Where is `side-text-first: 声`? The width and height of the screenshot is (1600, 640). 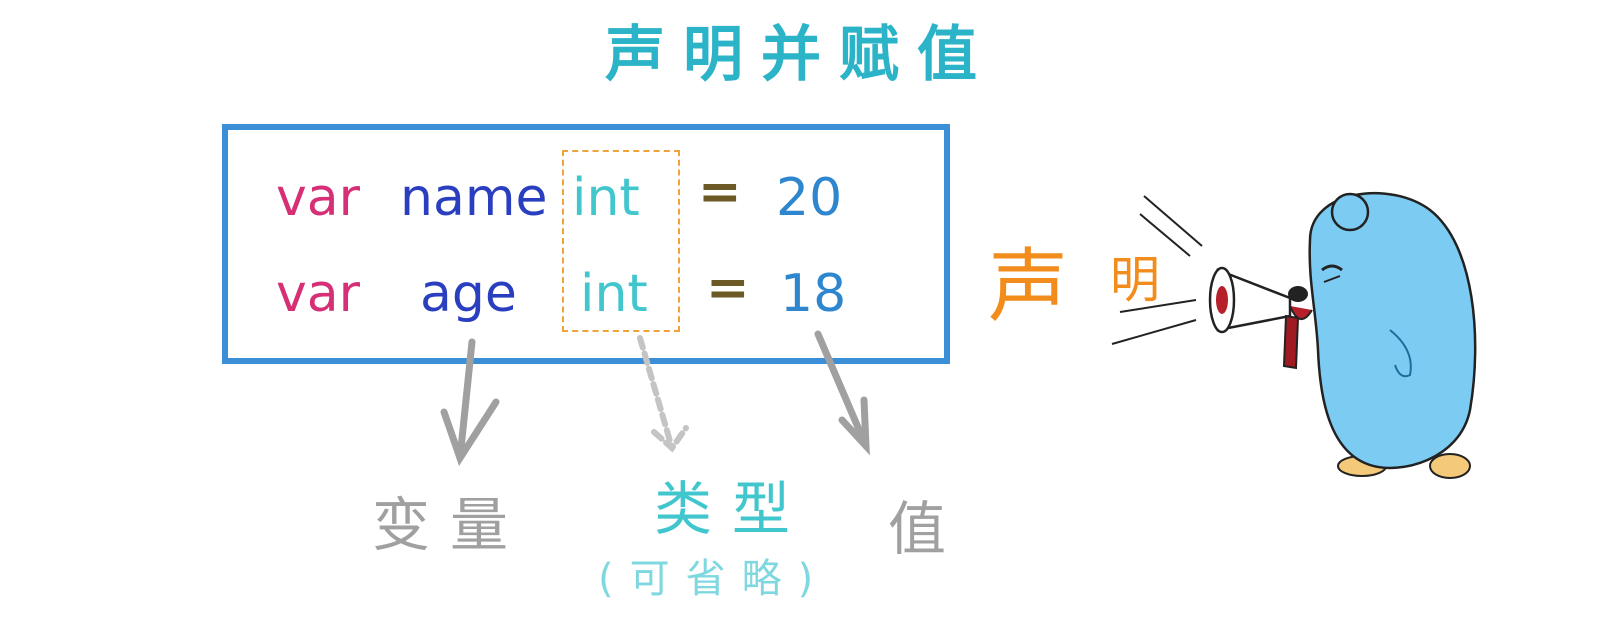
side-text-first: 声 is located at coordinates (1028, 286).